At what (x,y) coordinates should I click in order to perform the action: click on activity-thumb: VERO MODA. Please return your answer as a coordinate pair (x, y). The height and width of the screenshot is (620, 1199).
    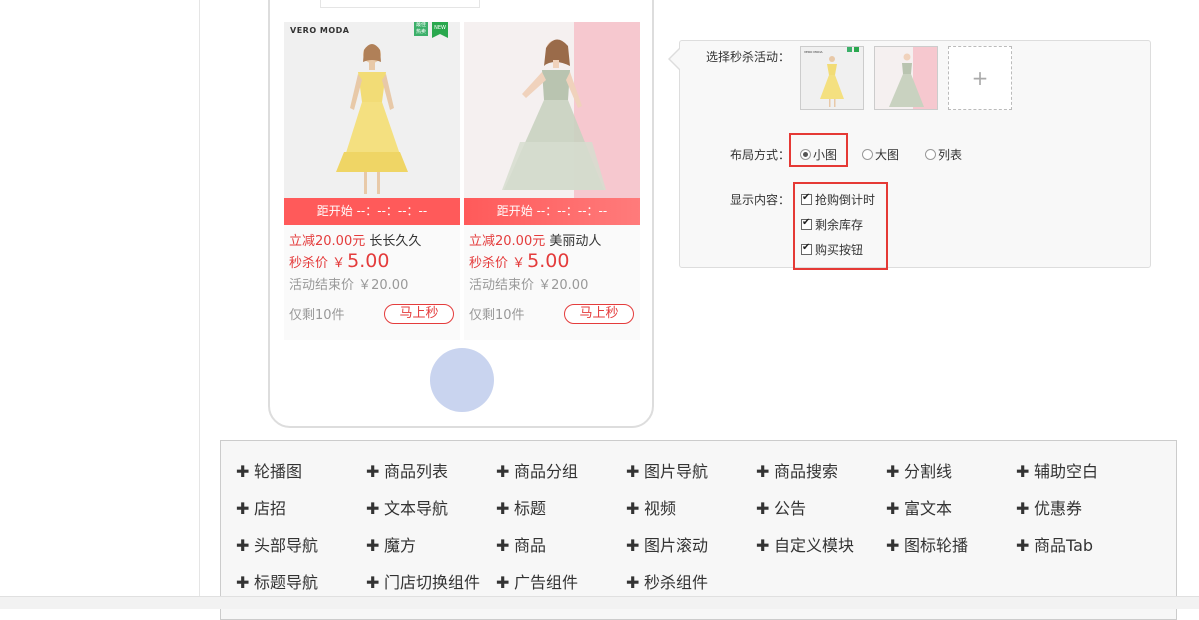
    Looking at the image, I should click on (832, 78).